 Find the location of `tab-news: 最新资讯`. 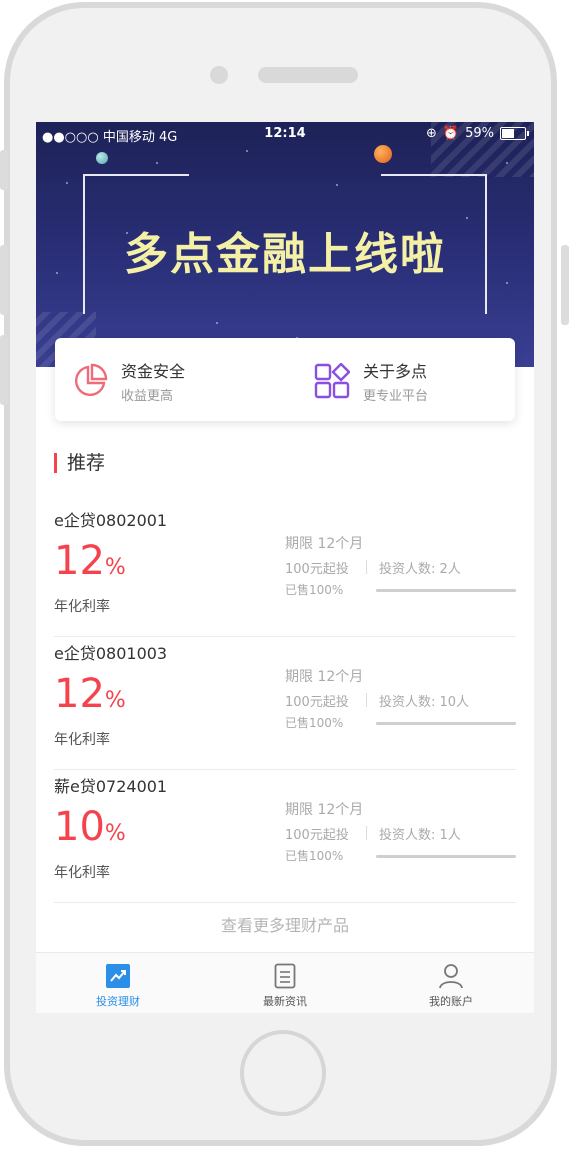

tab-news: 最新资讯 is located at coordinates (285, 986).